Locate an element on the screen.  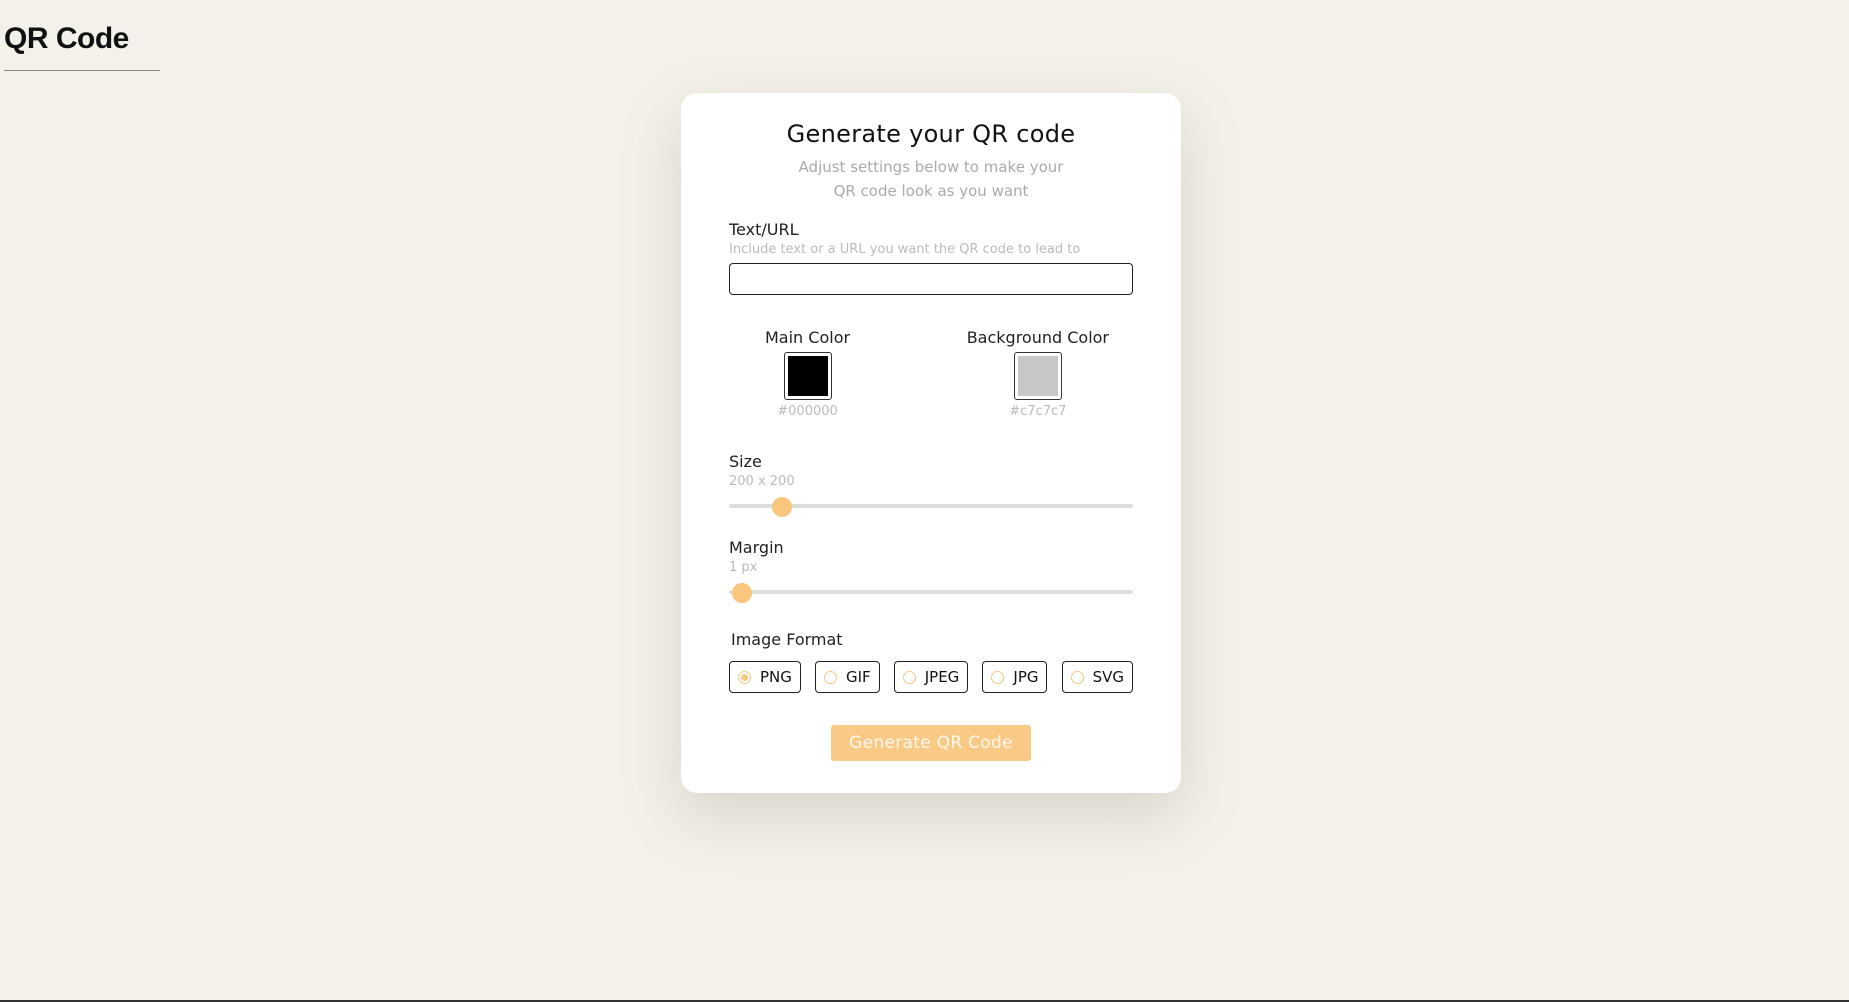
margin-slider is located at coordinates (931, 593).